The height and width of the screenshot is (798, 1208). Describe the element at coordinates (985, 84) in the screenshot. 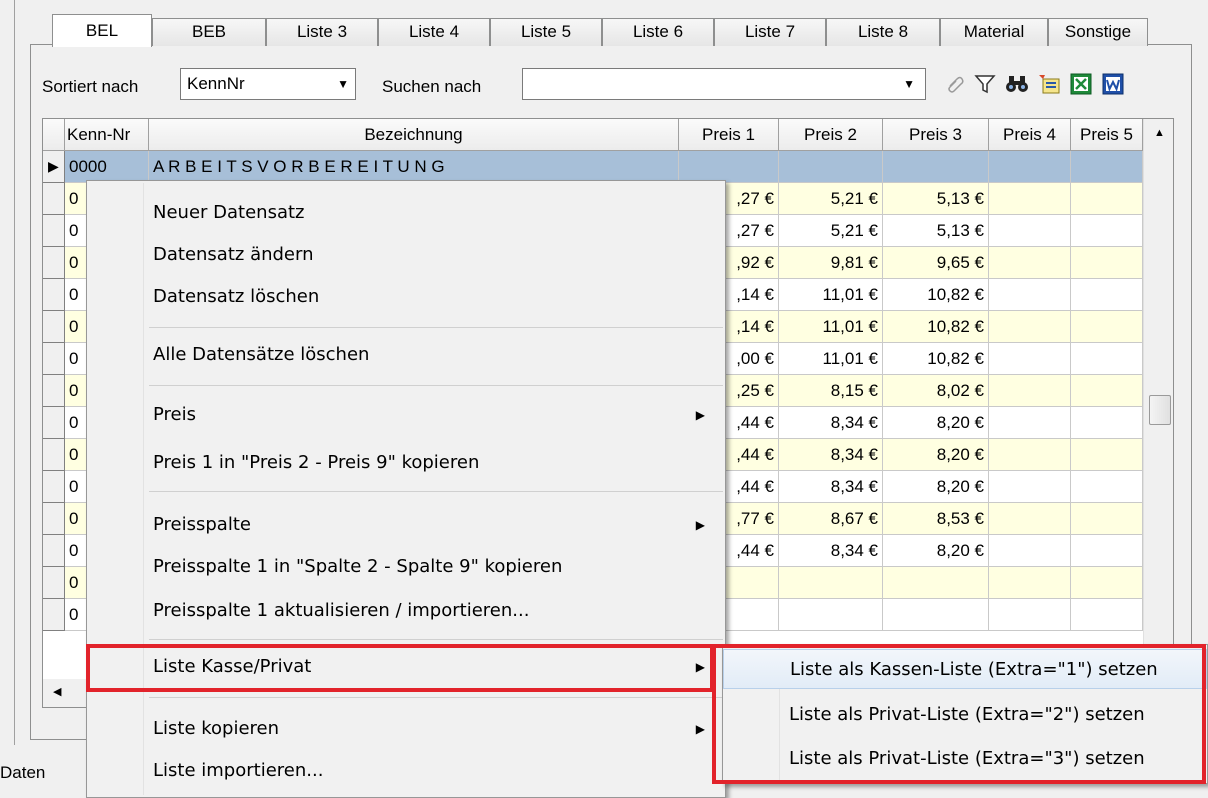

I see `filter-icon` at that location.